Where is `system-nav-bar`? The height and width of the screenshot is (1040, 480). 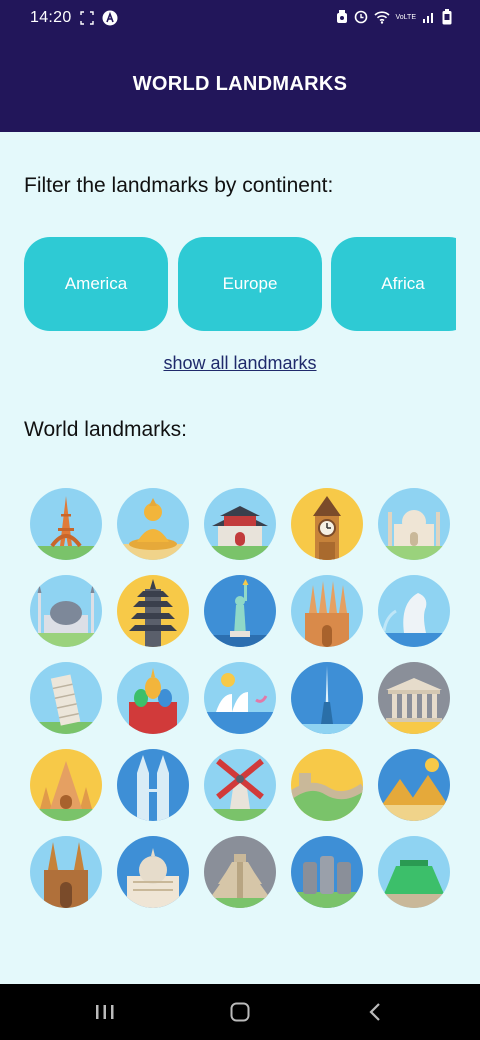 system-nav-bar is located at coordinates (240, 1012).